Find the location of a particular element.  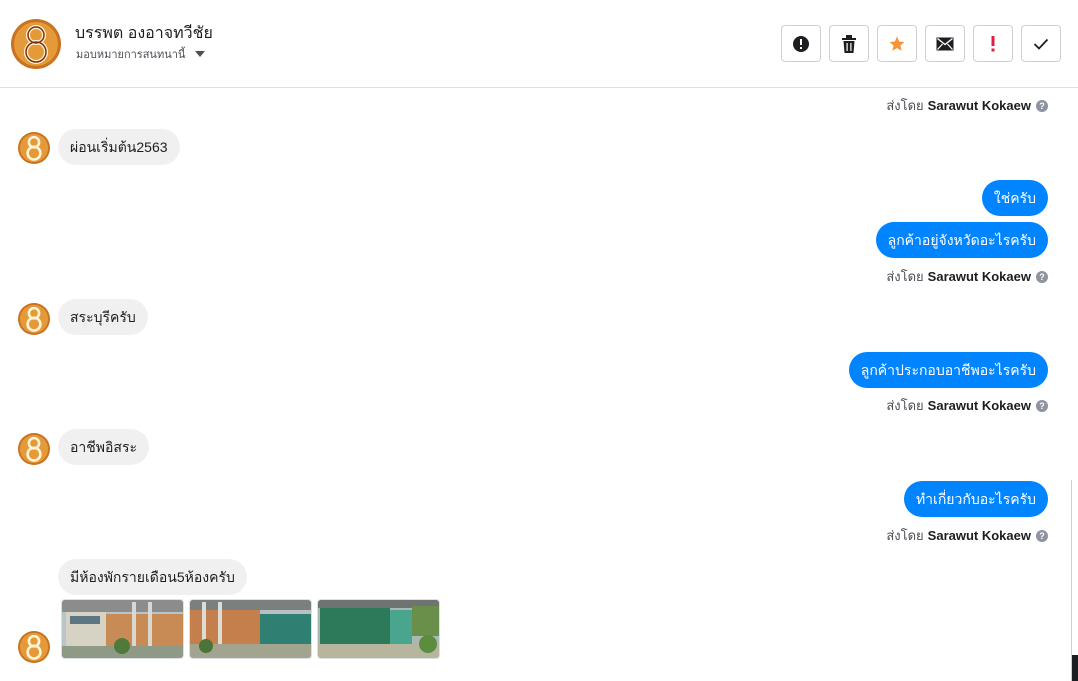

mark-done-button is located at coordinates (1041, 43).